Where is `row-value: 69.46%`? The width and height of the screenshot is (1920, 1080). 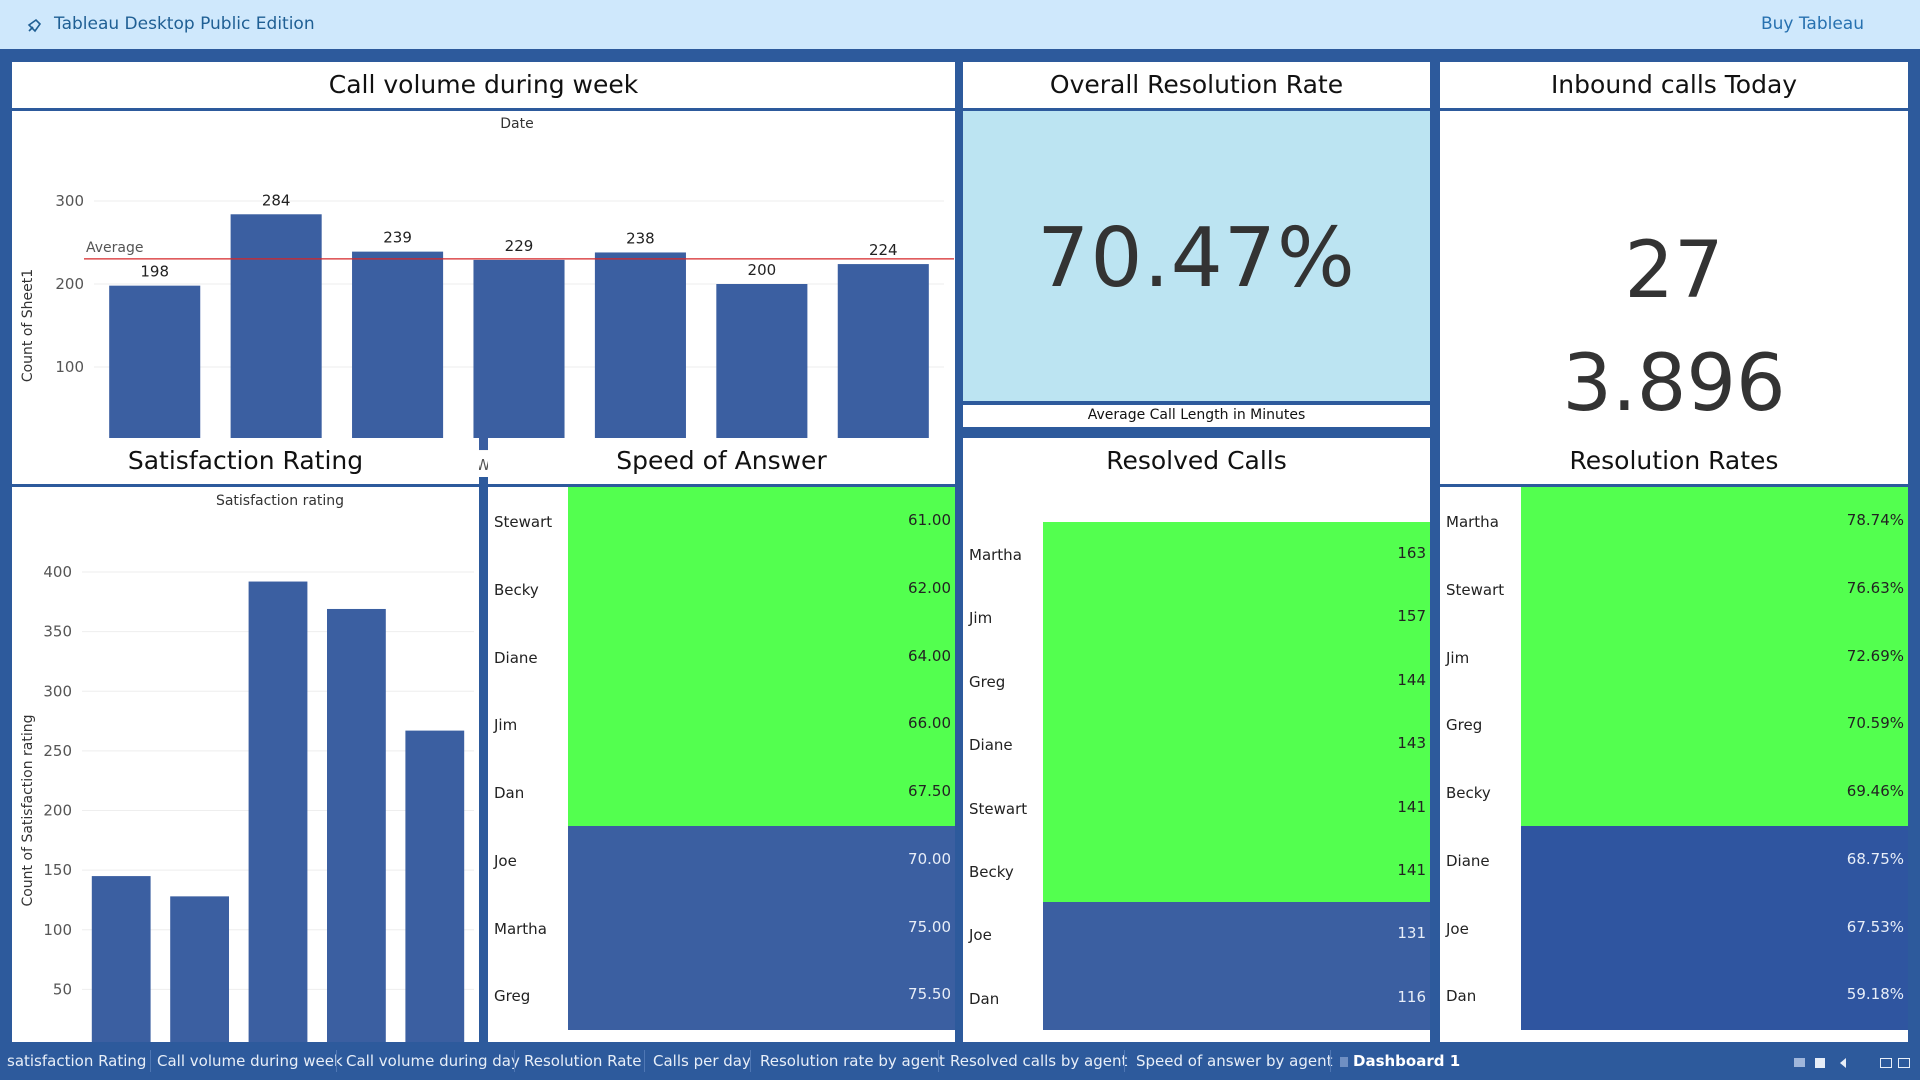 row-value: 69.46% is located at coordinates (1875, 791).